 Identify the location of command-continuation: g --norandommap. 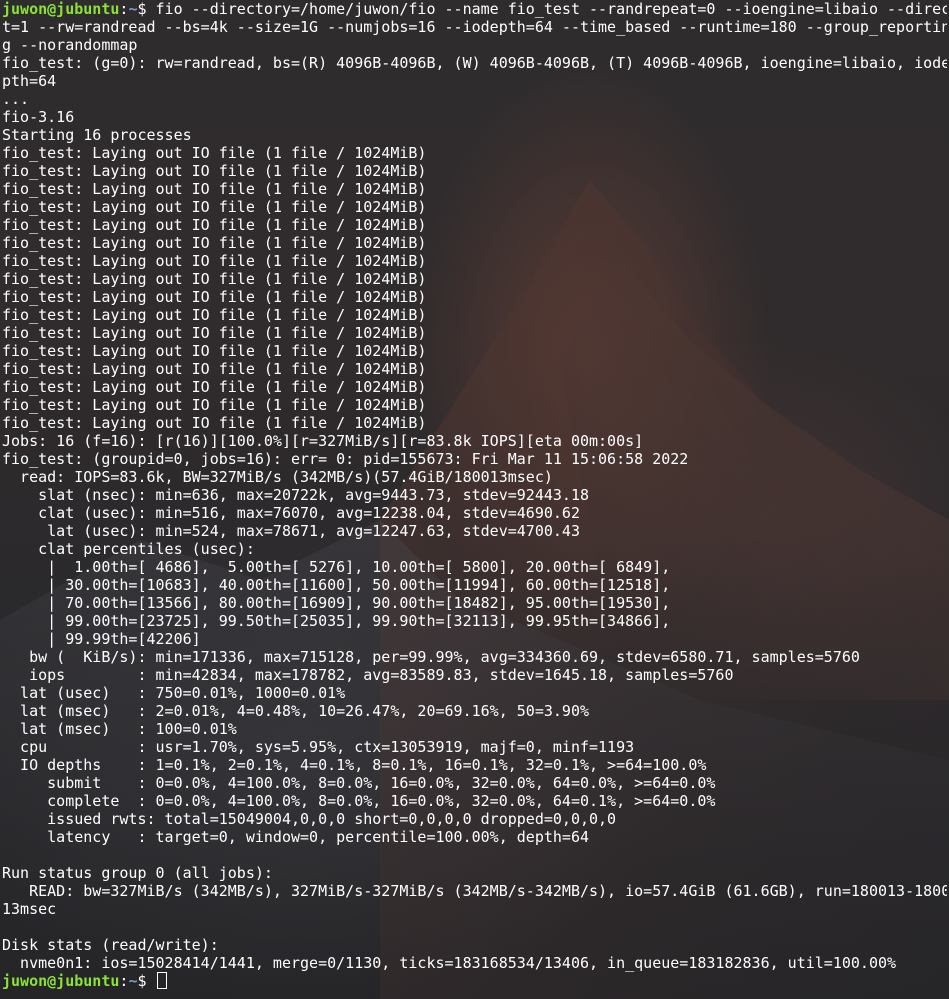
(70, 45).